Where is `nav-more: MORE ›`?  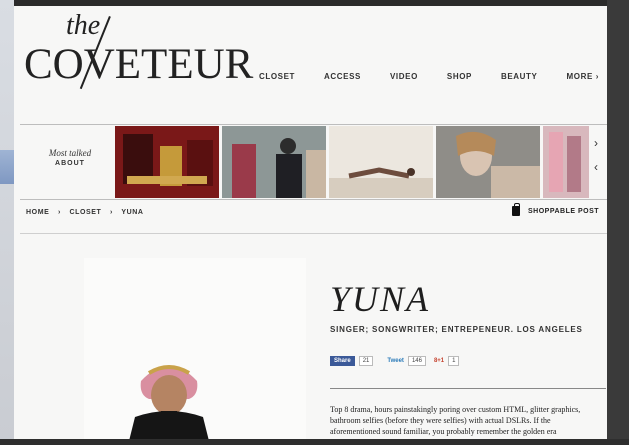
nav-more: MORE › is located at coordinates (582, 76).